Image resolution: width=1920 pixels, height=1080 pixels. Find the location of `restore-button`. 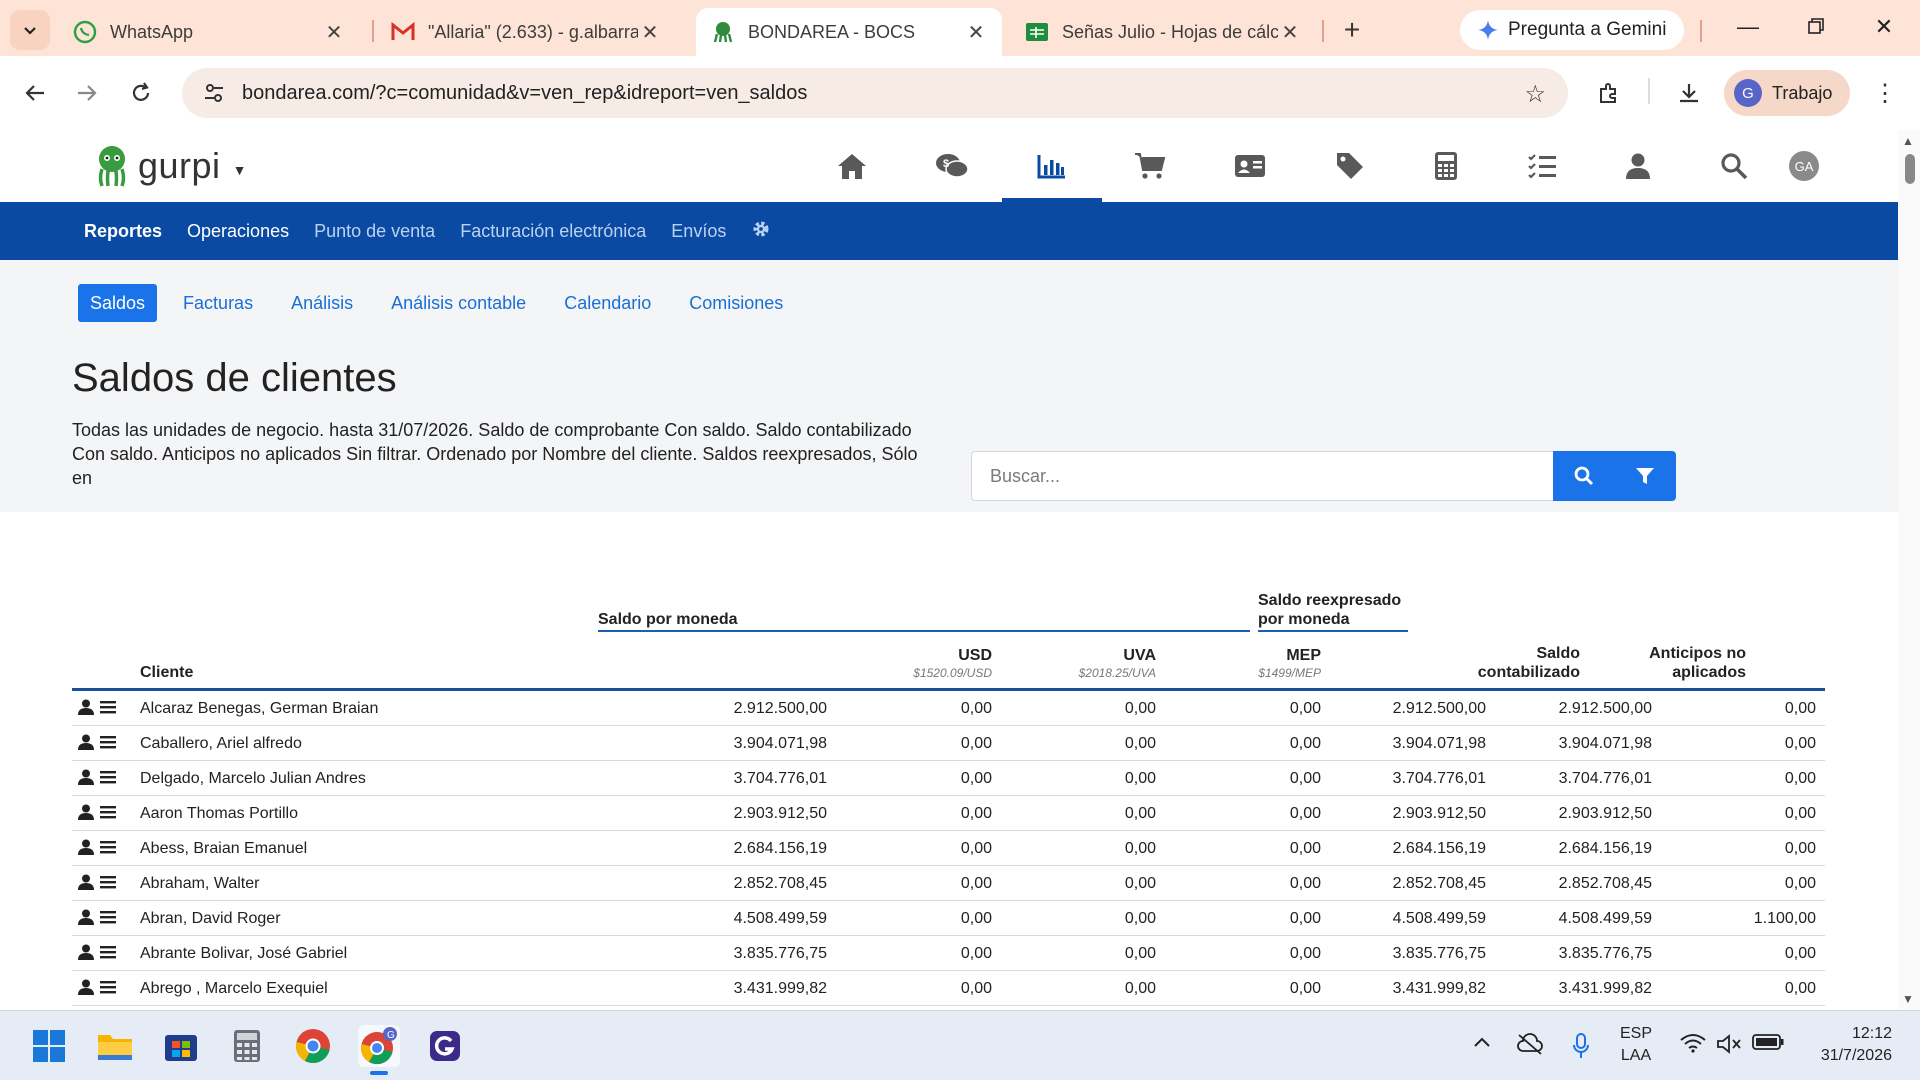

restore-button is located at coordinates (1816, 27).